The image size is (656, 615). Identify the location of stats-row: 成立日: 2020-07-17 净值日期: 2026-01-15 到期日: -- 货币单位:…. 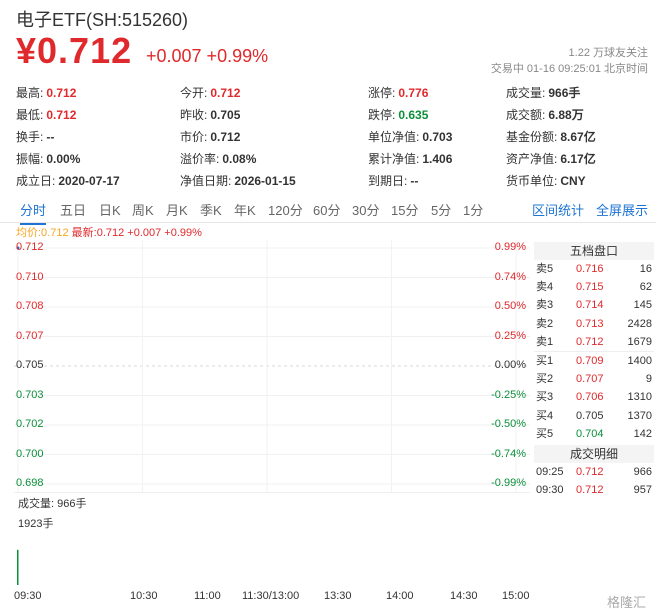
(331, 181).